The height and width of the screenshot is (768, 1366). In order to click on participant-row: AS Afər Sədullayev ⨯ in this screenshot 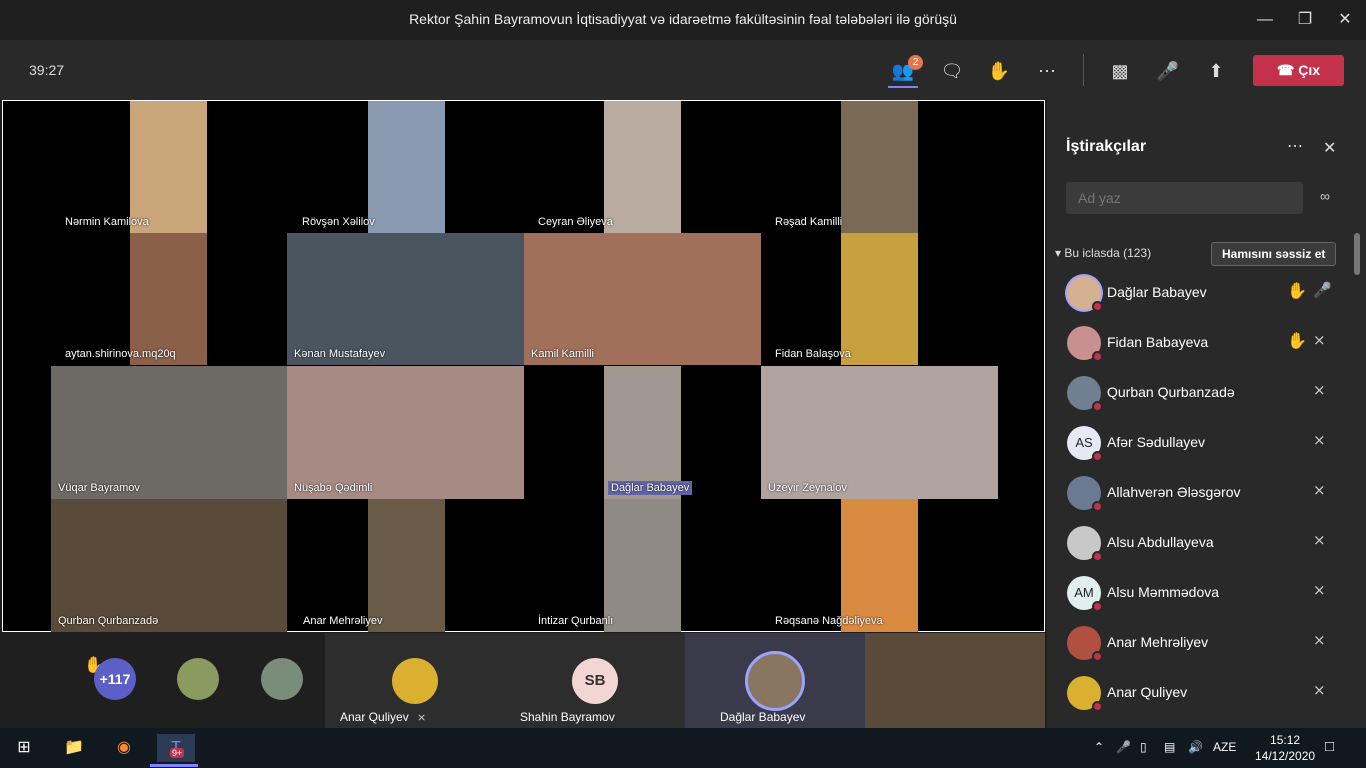, I will do `click(1197, 443)`.